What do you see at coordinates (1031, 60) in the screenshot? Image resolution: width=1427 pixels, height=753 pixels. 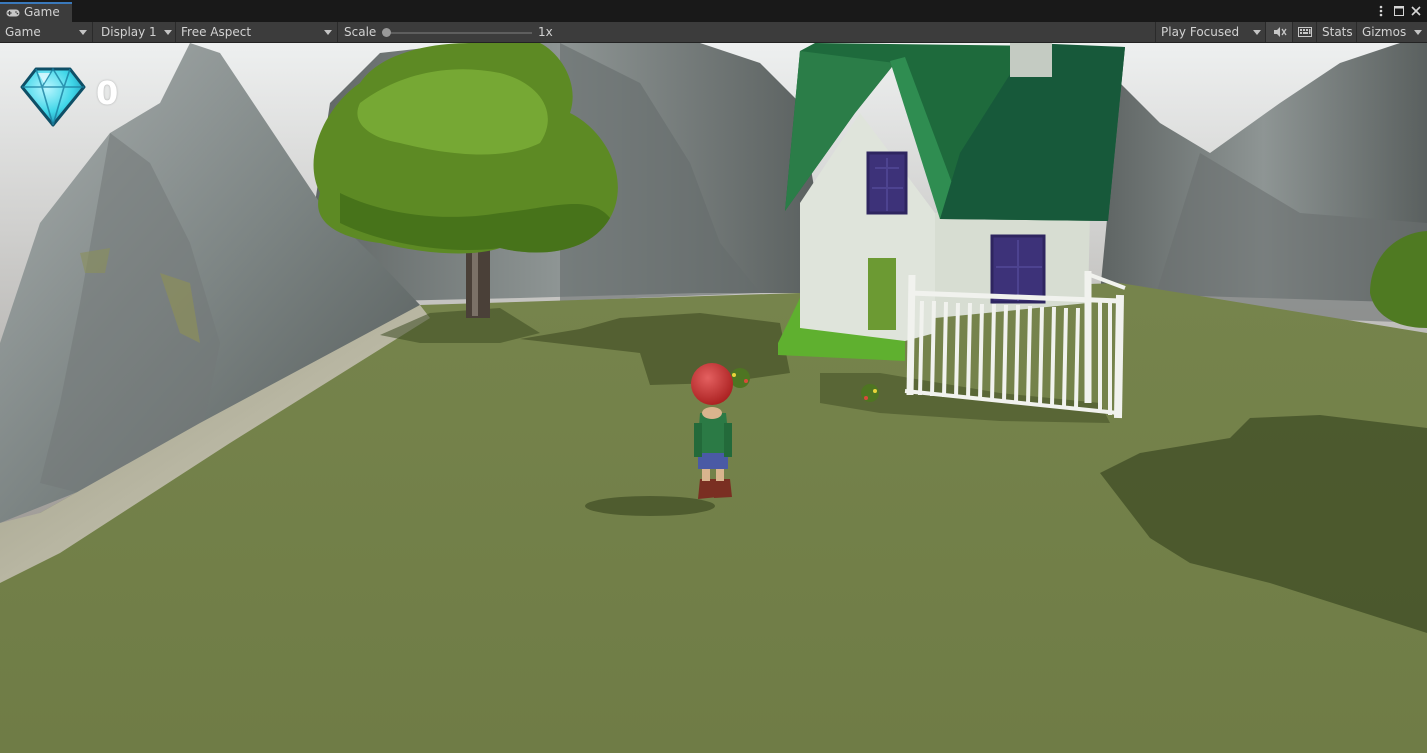 I see `house-chimney` at bounding box center [1031, 60].